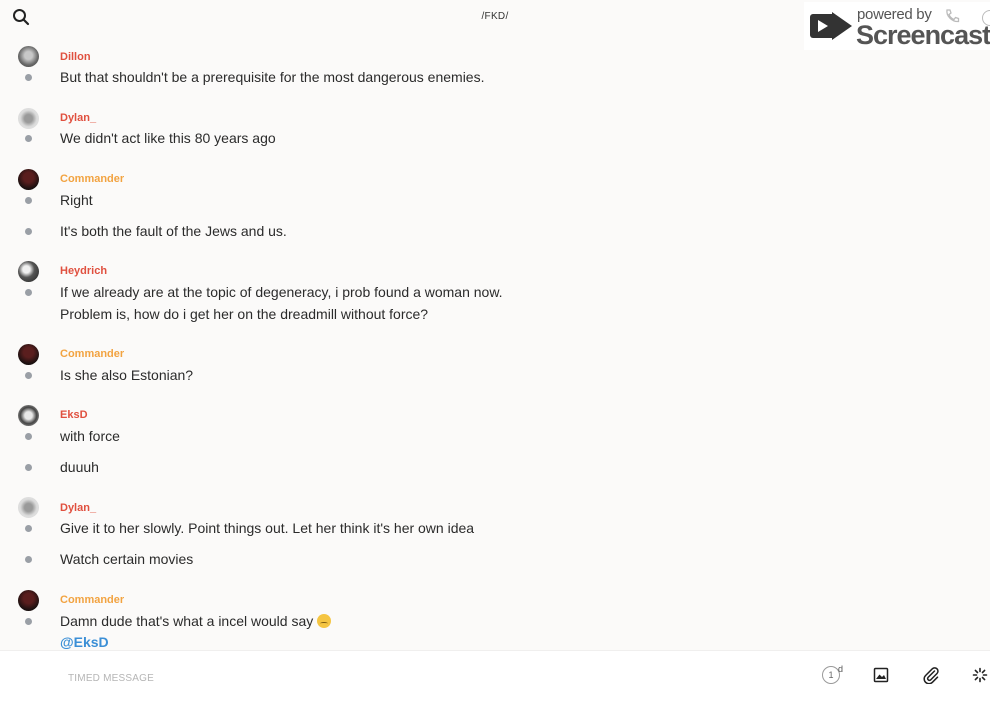 The width and height of the screenshot is (990, 701). What do you see at coordinates (75, 57) in the screenshot?
I see `username: Dillon` at bounding box center [75, 57].